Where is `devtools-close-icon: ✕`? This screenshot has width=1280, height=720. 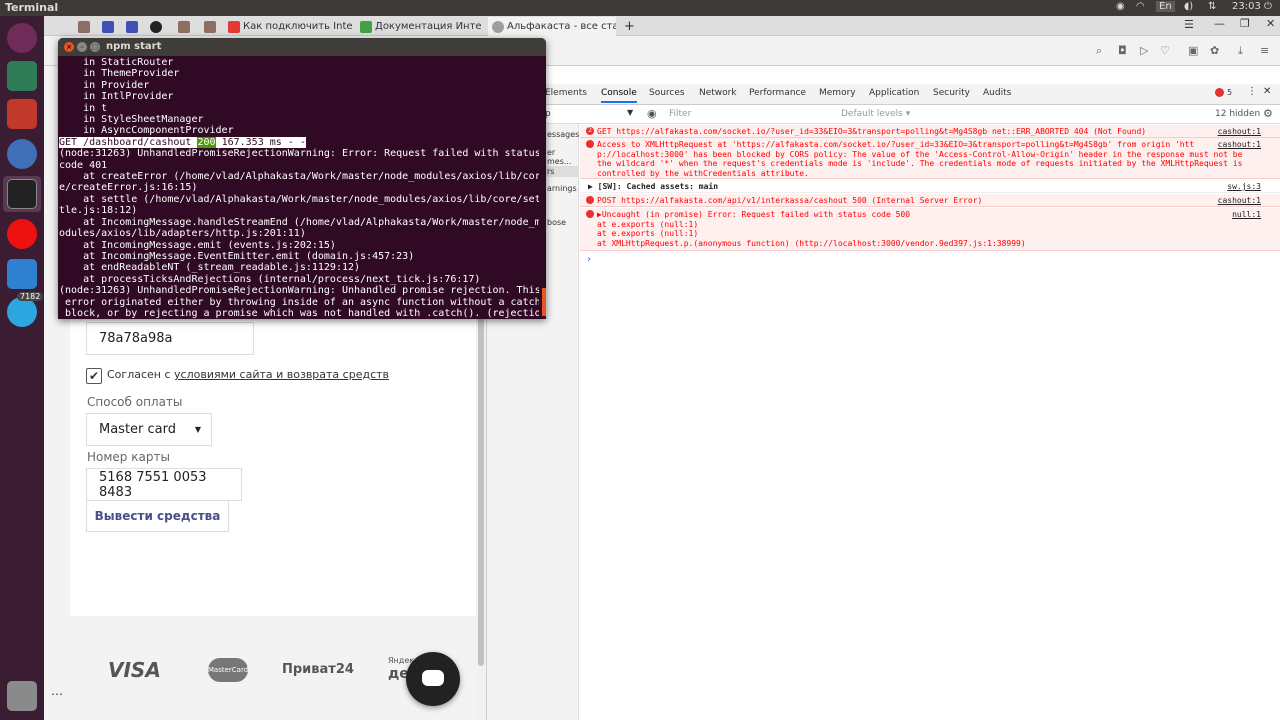 devtools-close-icon: ✕ is located at coordinates (1267, 91).